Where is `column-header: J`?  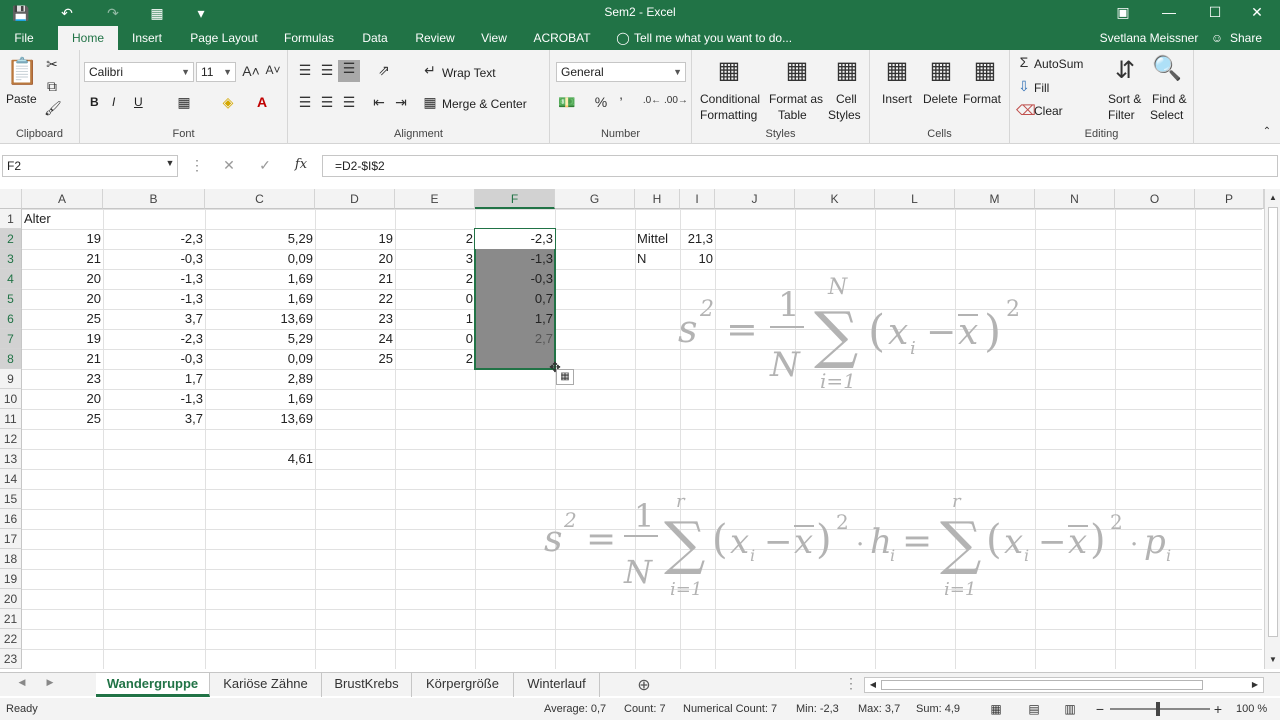
column-header: J is located at coordinates (755, 199).